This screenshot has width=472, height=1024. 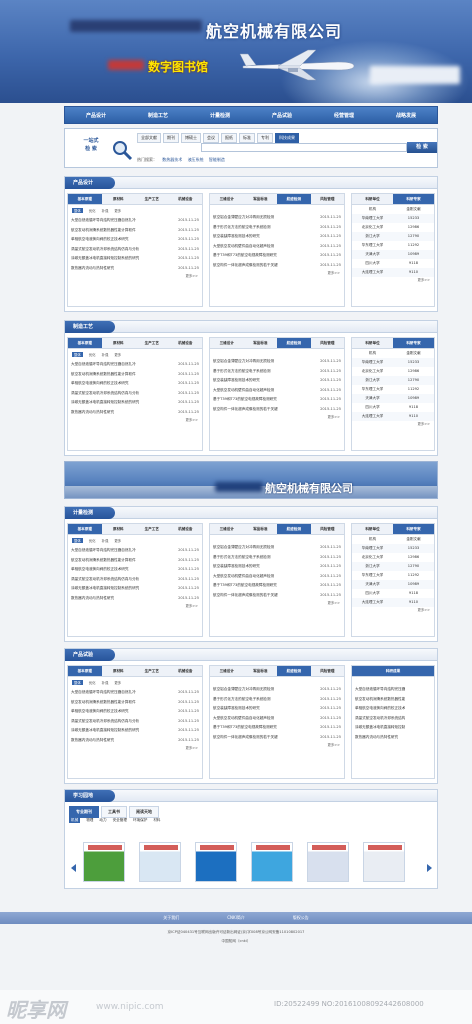 What do you see at coordinates (304, 147) in the screenshot?
I see `search-input` at bounding box center [304, 147].